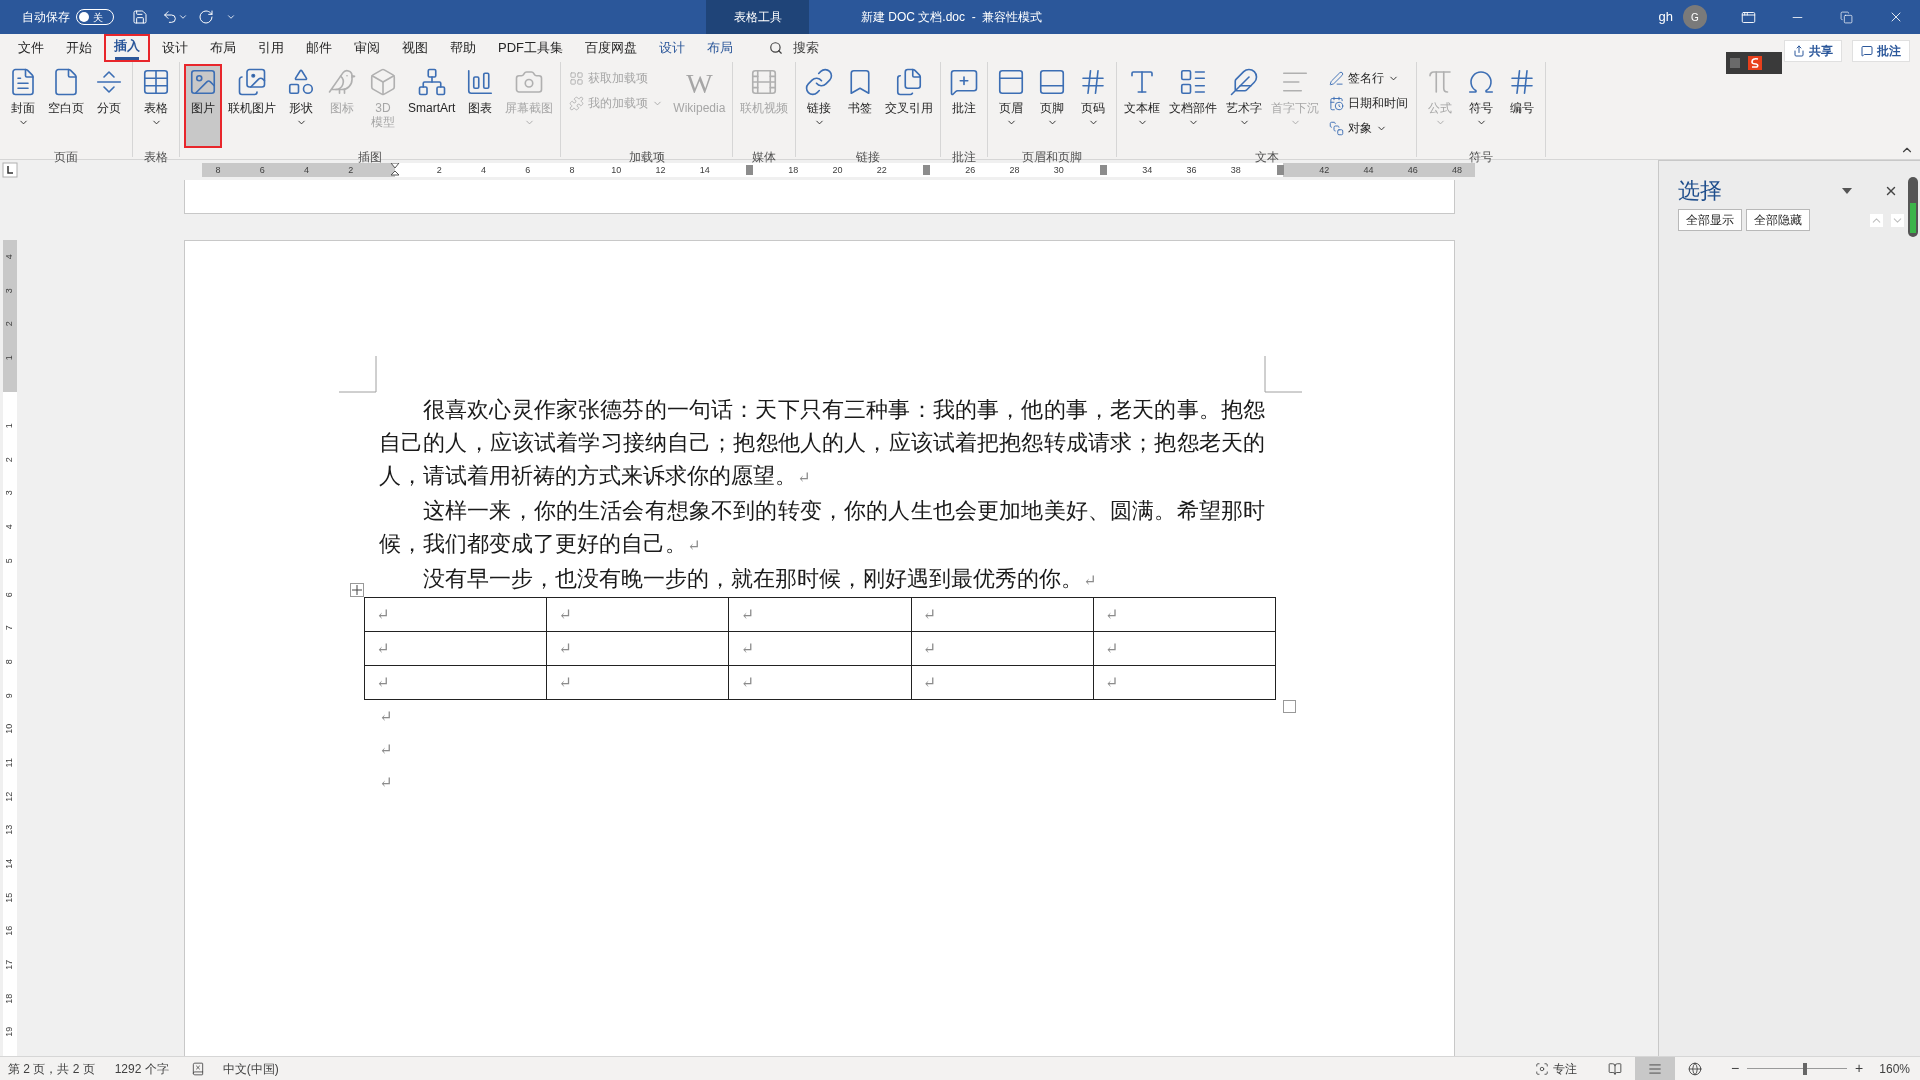  Describe the element at coordinates (156, 106) in the screenshot. I see `ribbon-button: 表格` at that location.